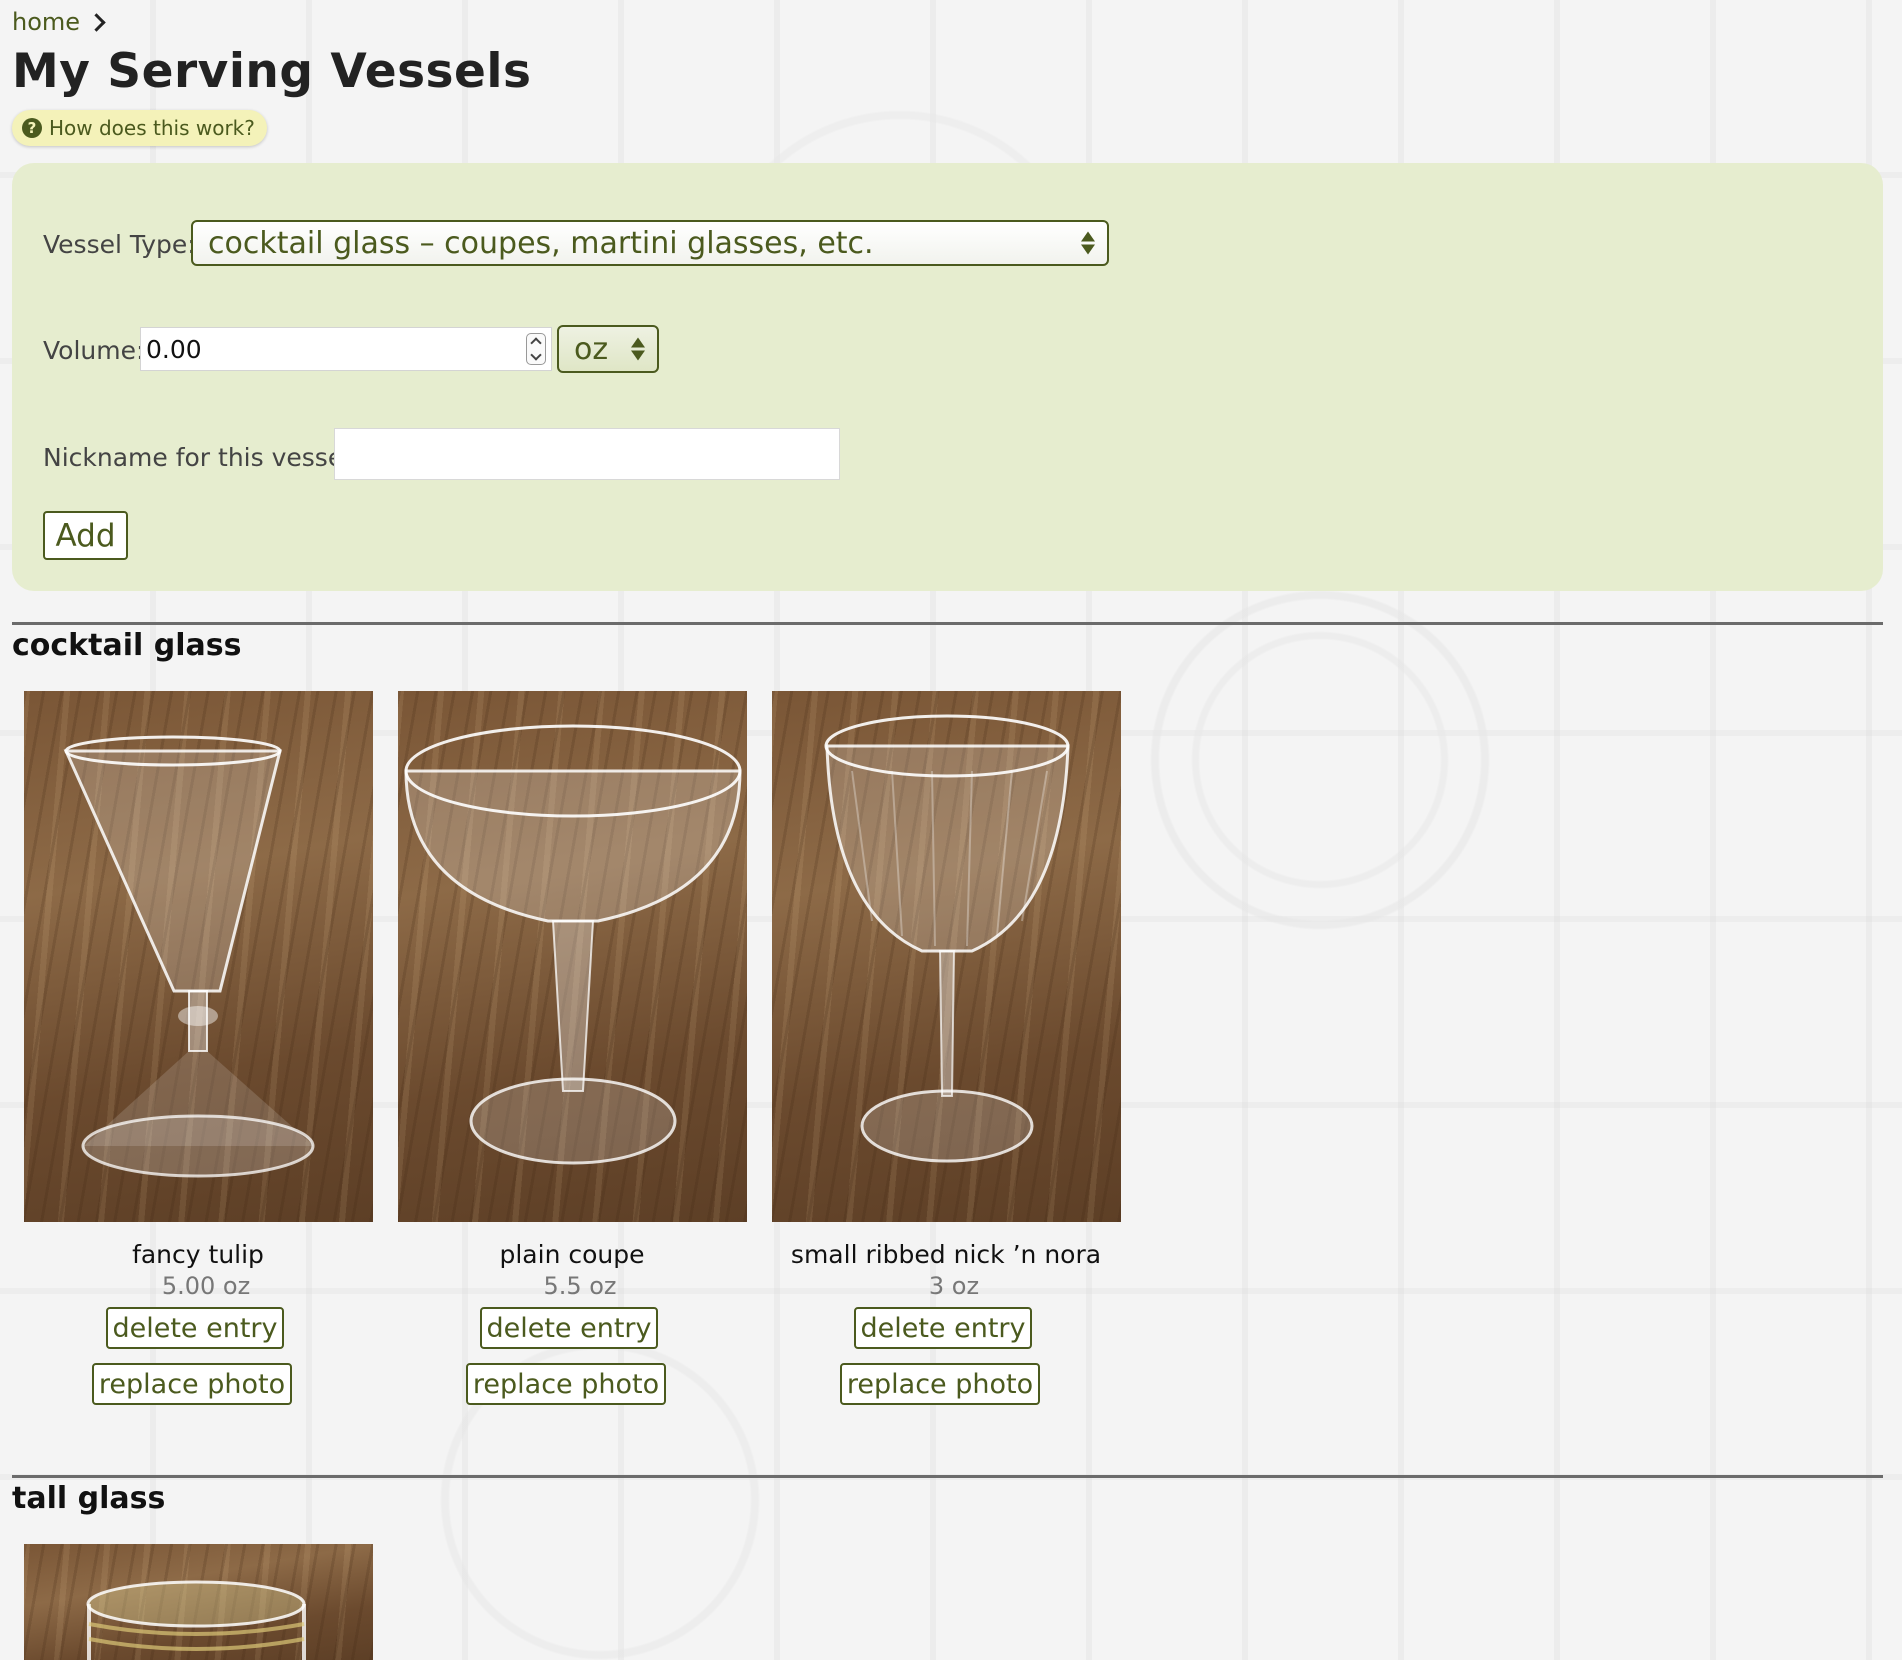  What do you see at coordinates (198, 1254) in the screenshot?
I see `vessel-name: fancy tulip` at bounding box center [198, 1254].